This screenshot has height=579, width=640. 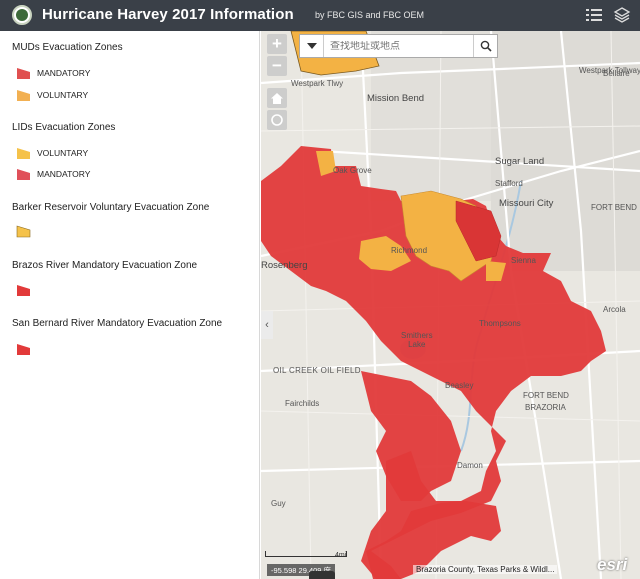 I want to click on locate-button, so click(x=277, y=120).